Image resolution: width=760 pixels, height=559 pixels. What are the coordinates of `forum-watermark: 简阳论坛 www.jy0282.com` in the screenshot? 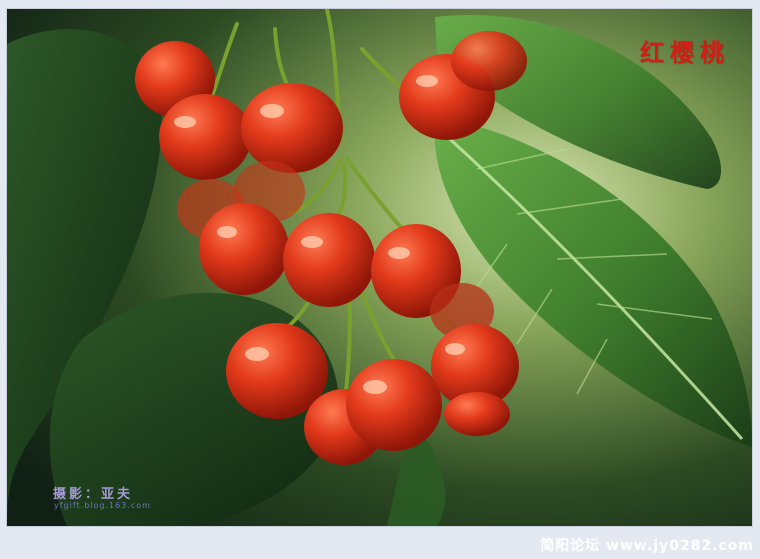 It's located at (647, 546).